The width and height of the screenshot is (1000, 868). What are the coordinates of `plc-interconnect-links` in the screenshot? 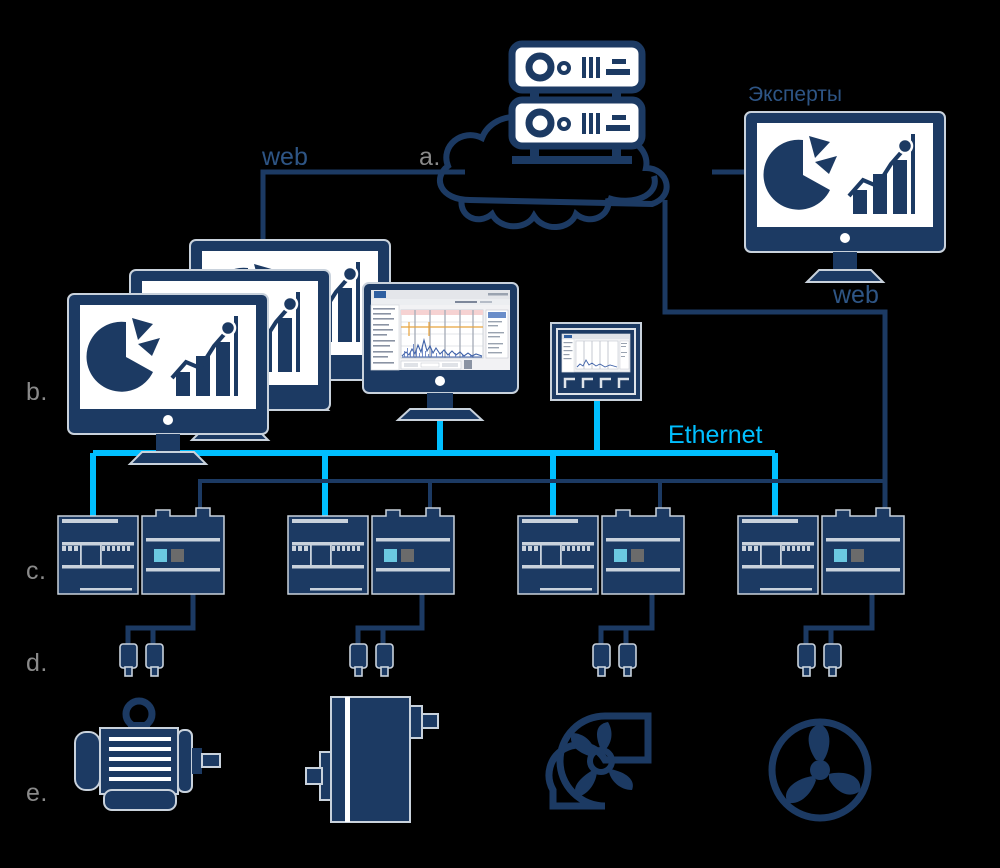 It's located at (542, 497).